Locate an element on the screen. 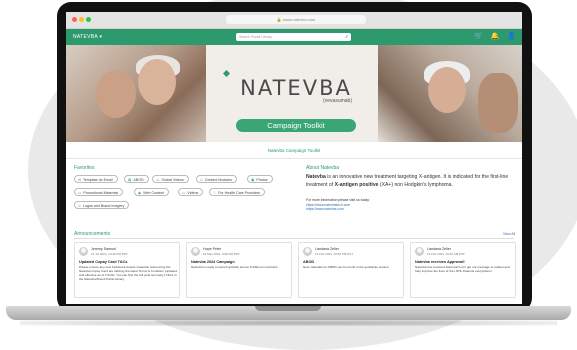  announcement-date: 19 May 2024, 9:08 AM PDT is located at coordinates (221, 254).